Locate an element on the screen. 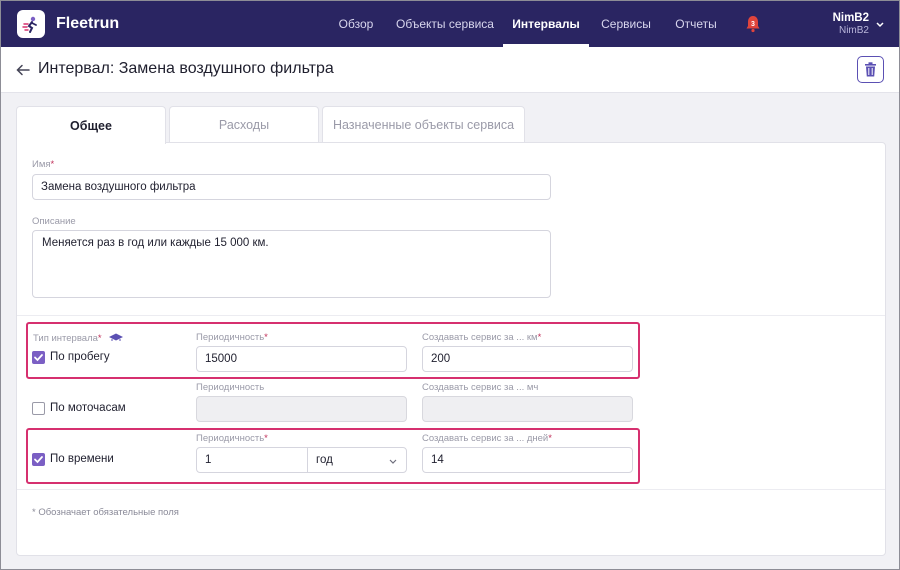 This screenshot has width=900, height=570. time-period-input: 1 is located at coordinates (208, 460).